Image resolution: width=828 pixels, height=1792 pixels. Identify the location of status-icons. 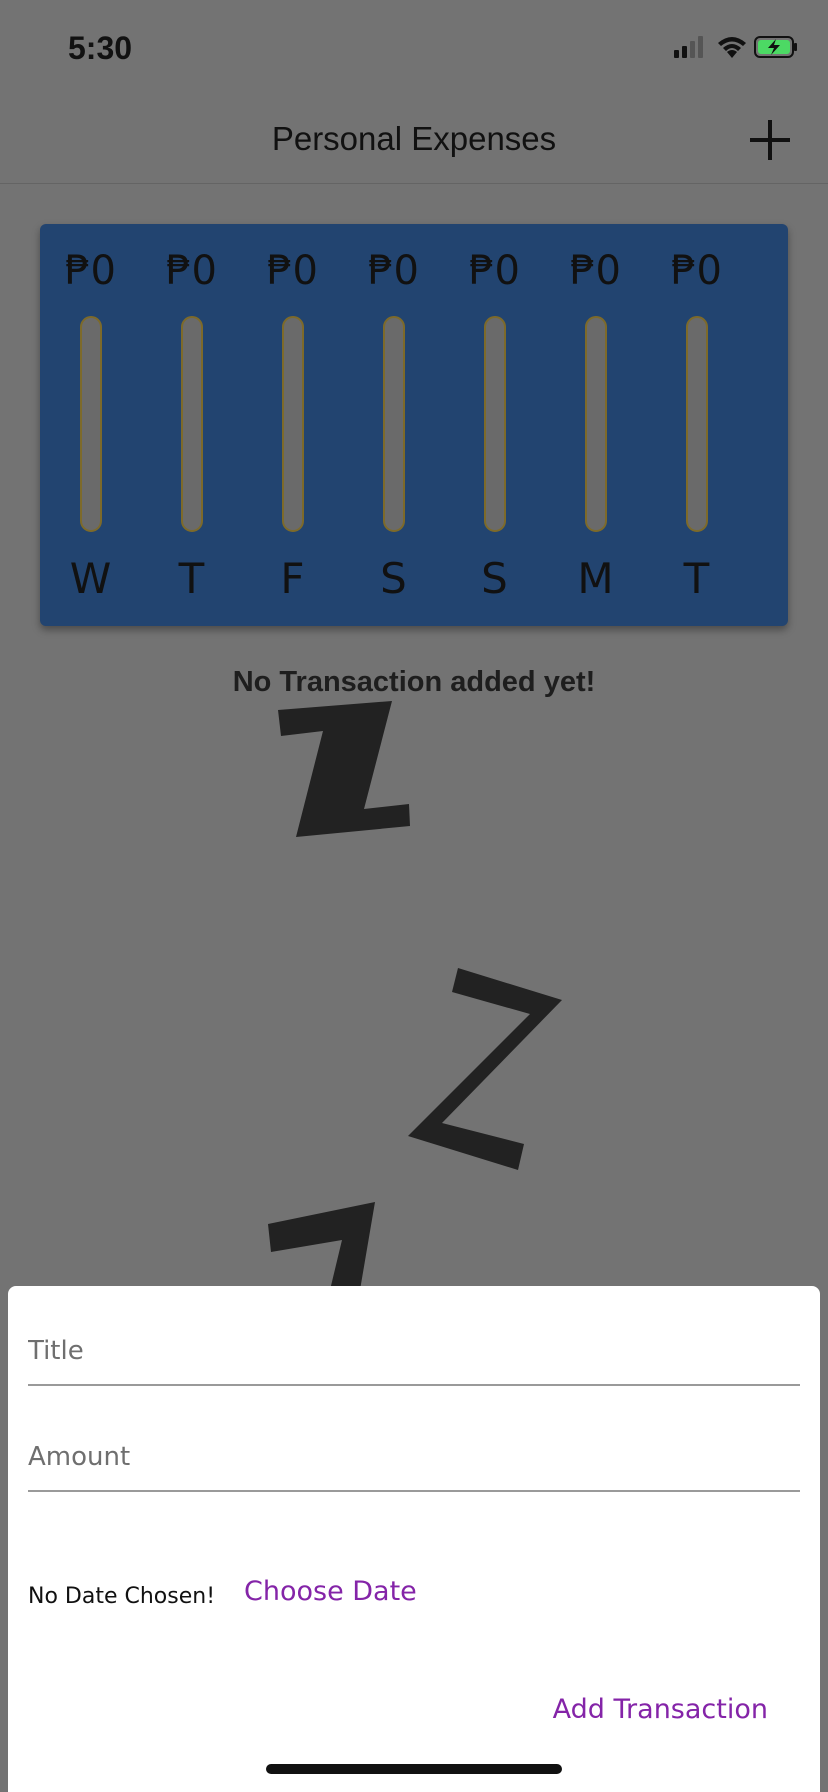
(735, 47).